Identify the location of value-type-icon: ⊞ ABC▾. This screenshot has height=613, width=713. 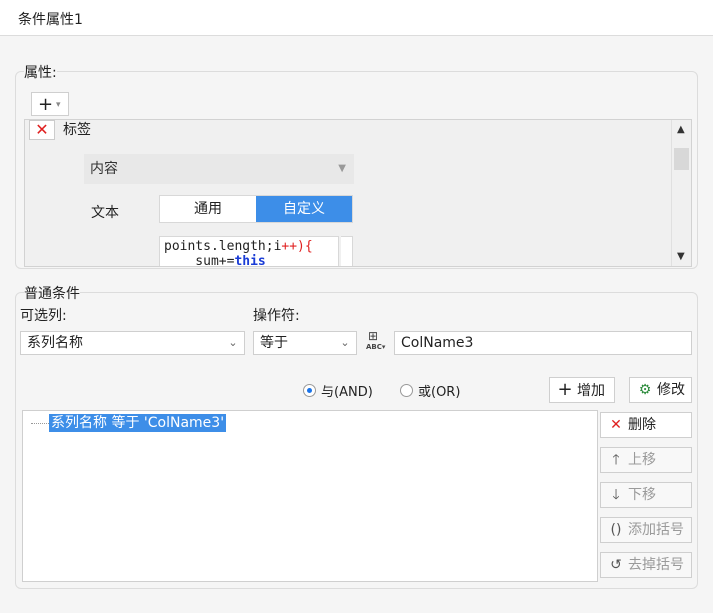
(376, 342).